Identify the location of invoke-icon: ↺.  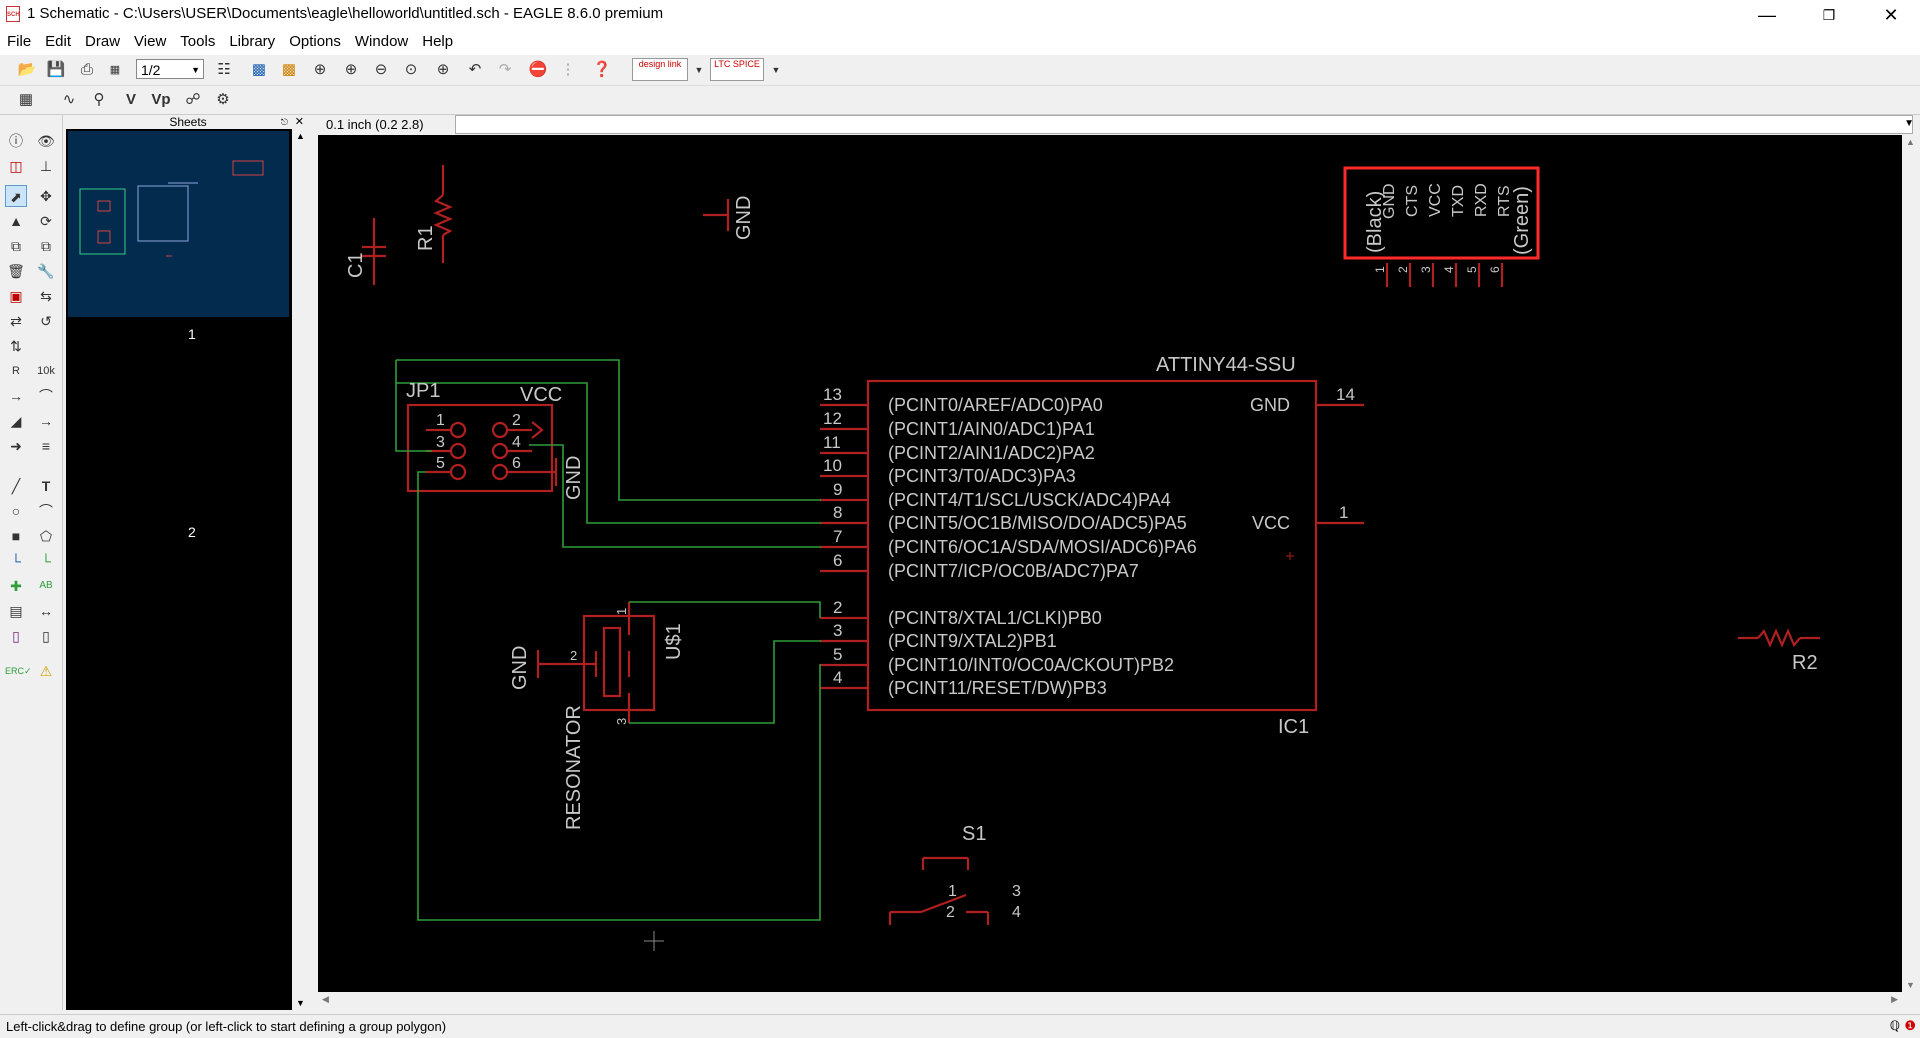
(46, 321).